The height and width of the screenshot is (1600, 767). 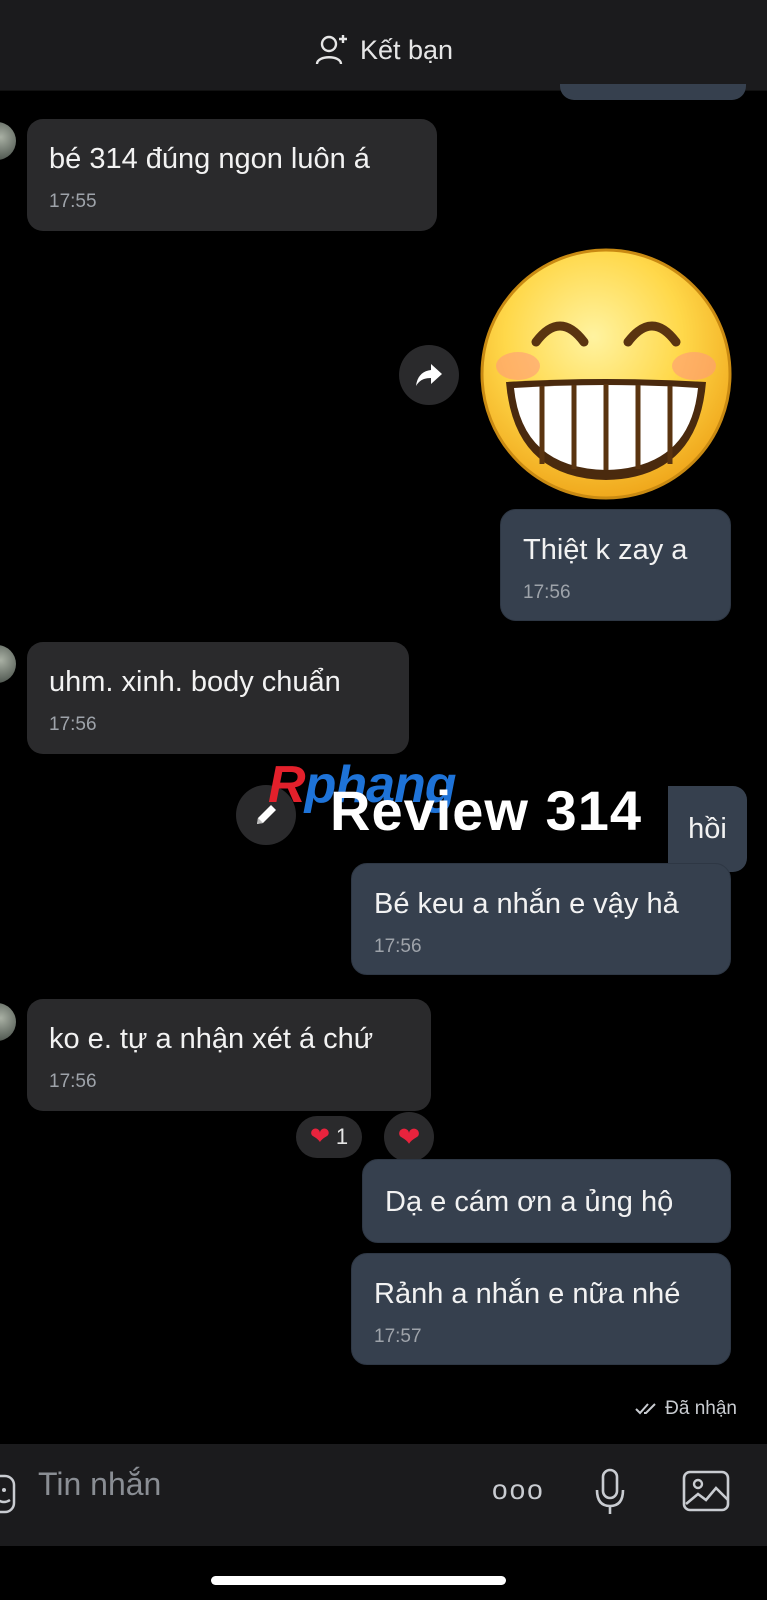 What do you see at coordinates (707, 1491) in the screenshot?
I see `image-gallery-icon` at bounding box center [707, 1491].